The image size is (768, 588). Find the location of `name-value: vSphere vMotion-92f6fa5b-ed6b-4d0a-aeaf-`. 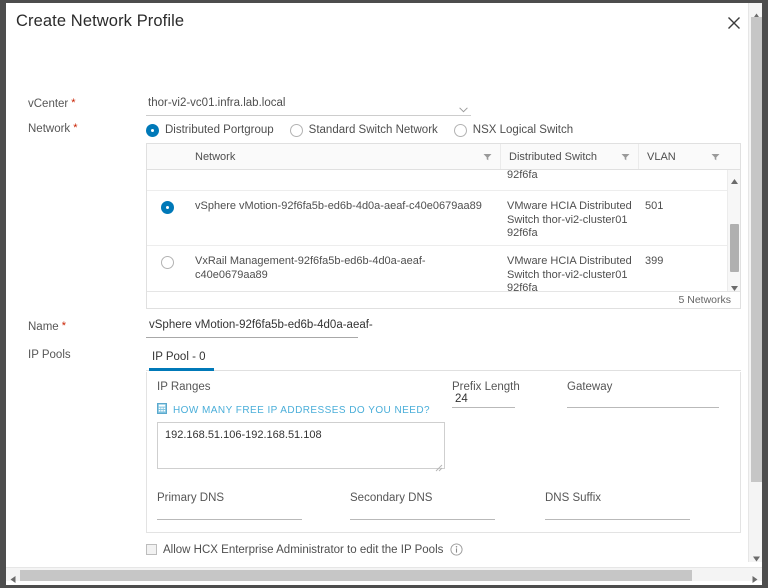

name-value: vSphere vMotion-92f6fa5b-ed6b-4d0a-aeaf- is located at coordinates (261, 325).